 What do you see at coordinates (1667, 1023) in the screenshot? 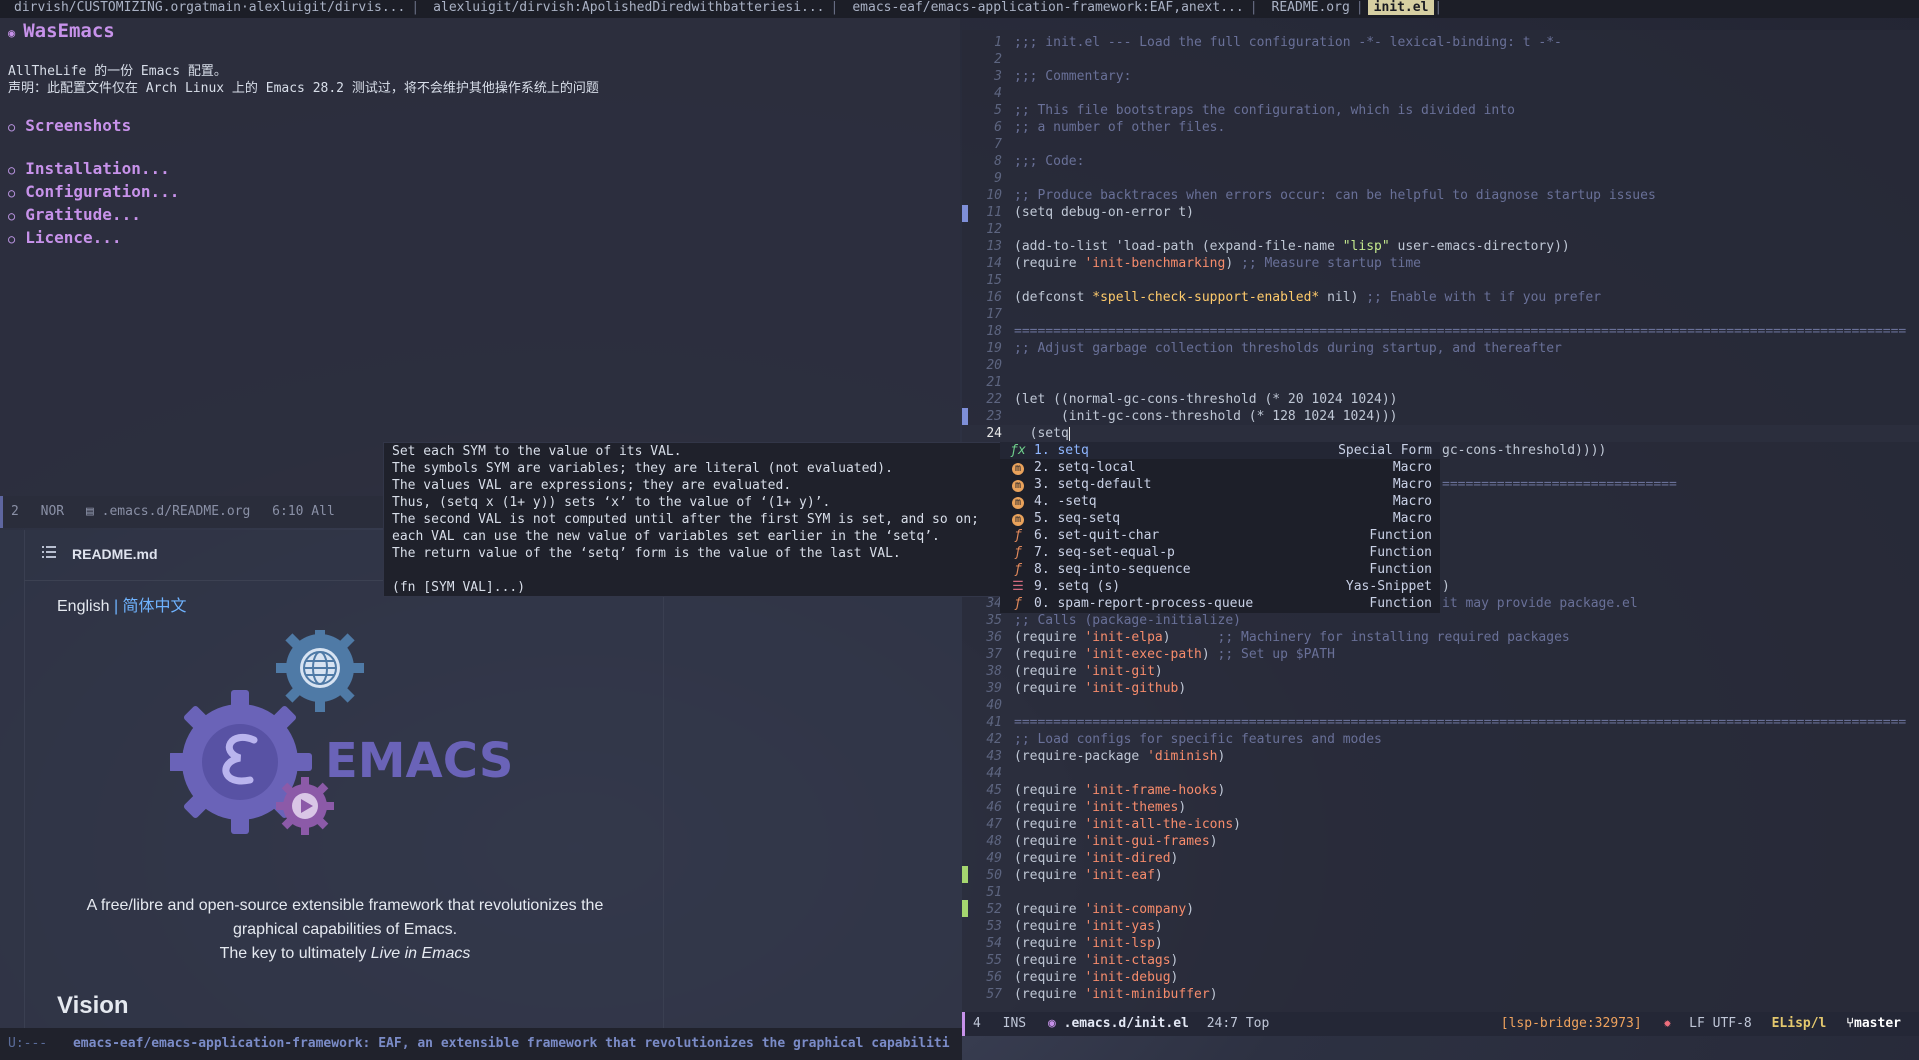
I see `debug-bug-icon: ✹` at bounding box center [1667, 1023].